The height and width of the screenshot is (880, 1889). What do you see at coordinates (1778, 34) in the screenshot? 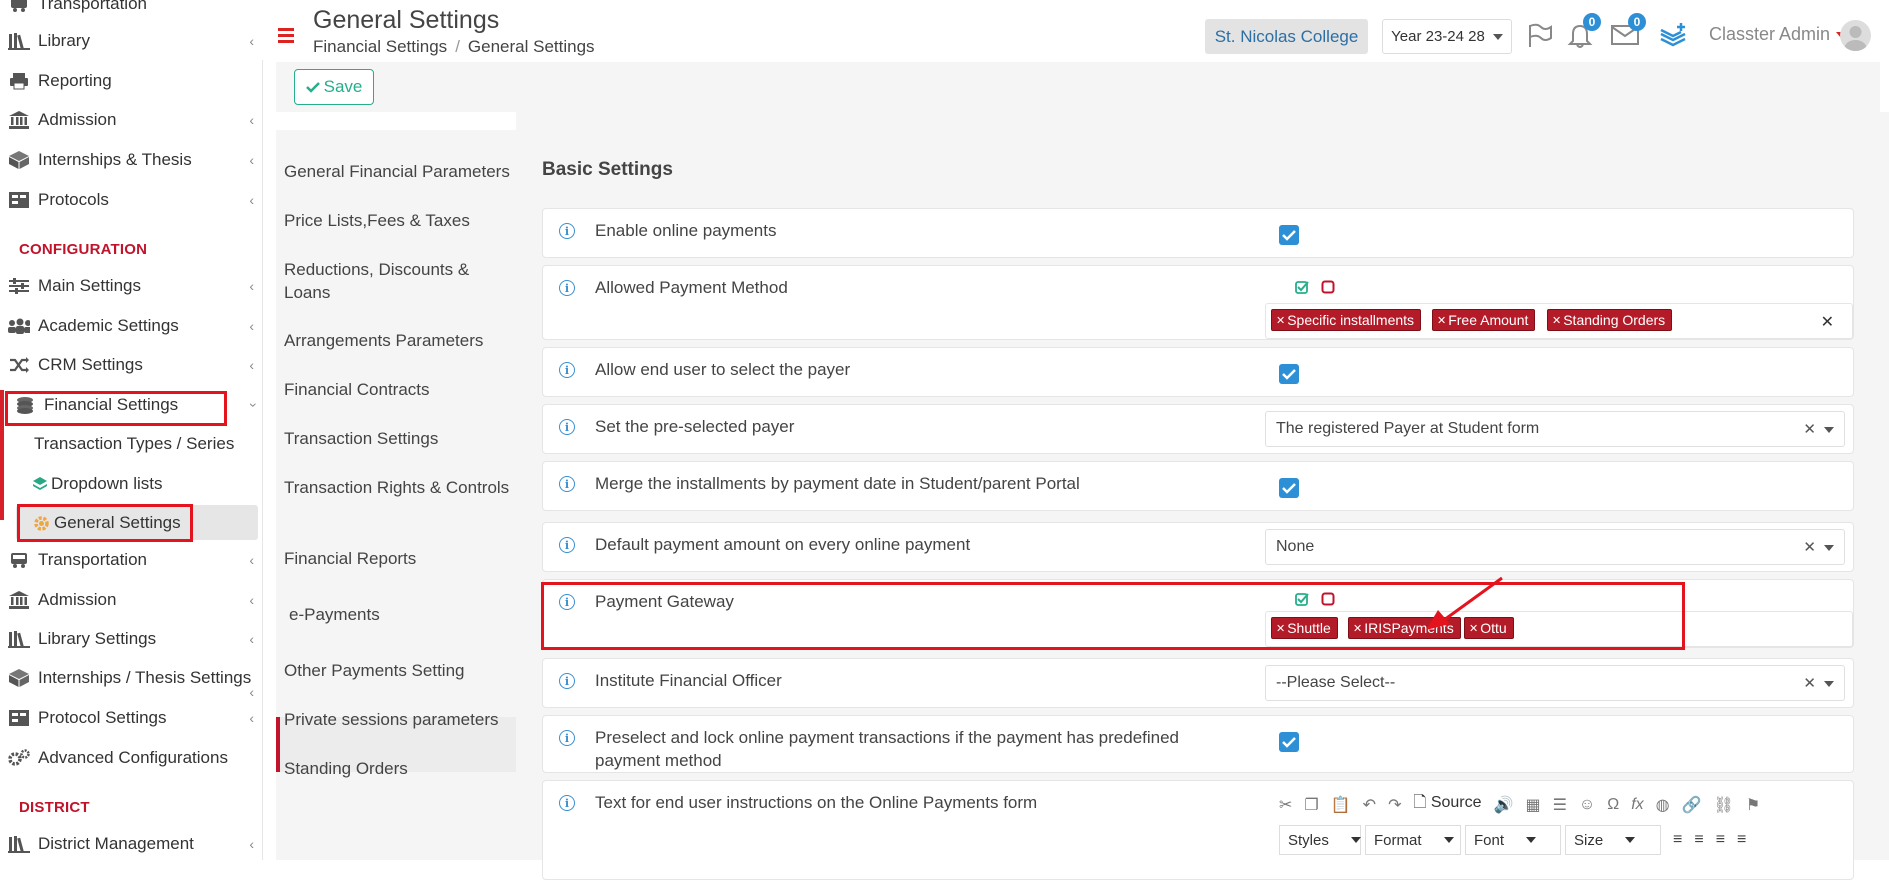
I see `user-menu: Classter Admin` at bounding box center [1778, 34].